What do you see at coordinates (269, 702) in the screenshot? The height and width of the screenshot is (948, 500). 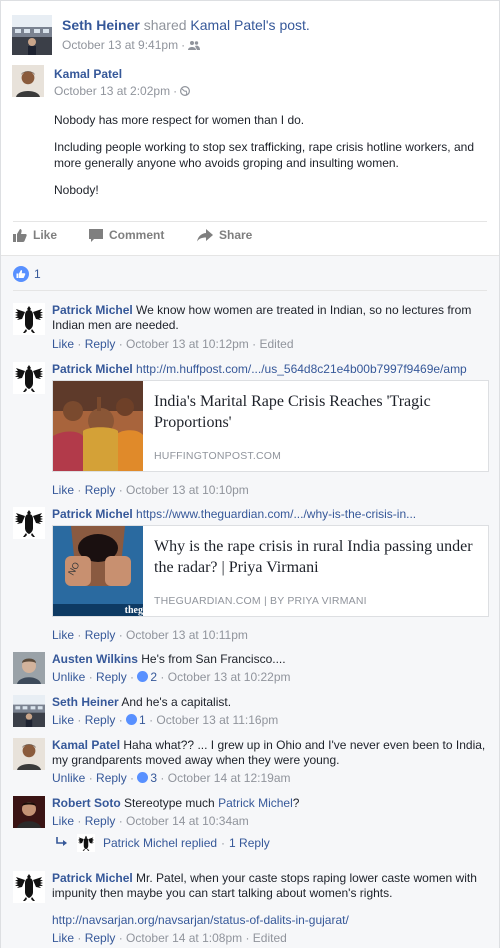 I see `comment-text: Seth Heiner And he's a capitalist.` at bounding box center [269, 702].